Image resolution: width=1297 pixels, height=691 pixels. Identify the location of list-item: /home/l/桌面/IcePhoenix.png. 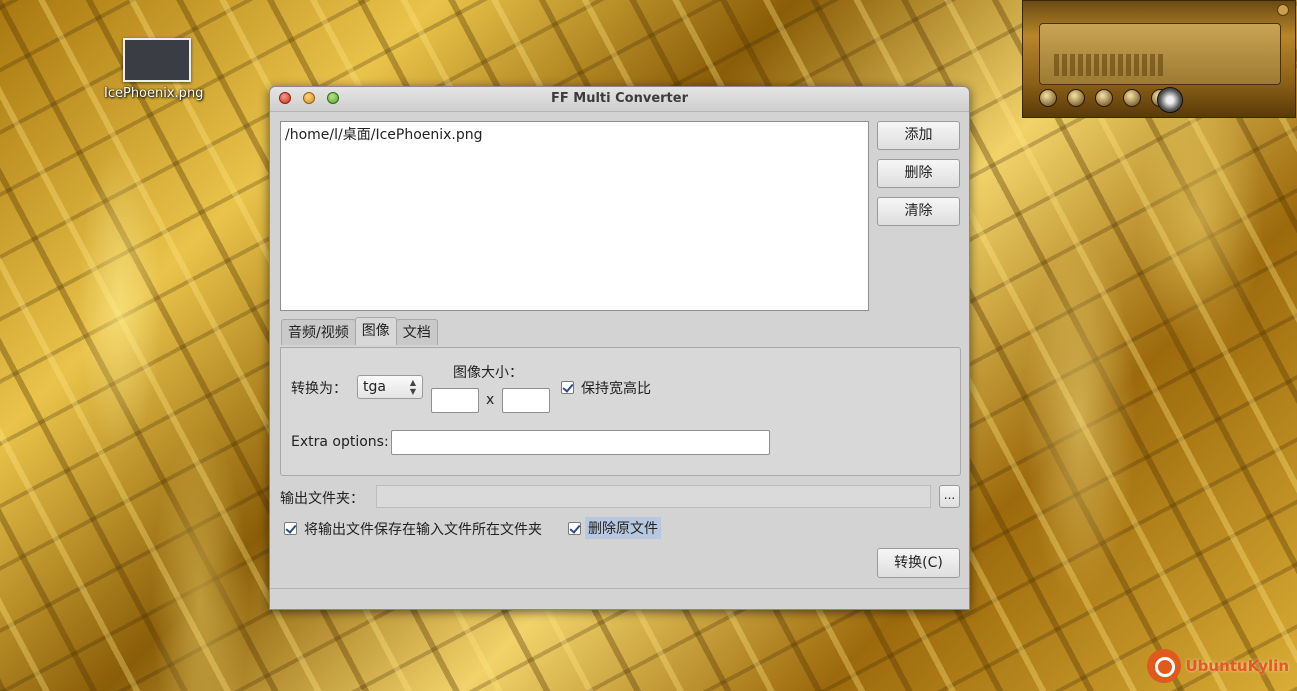
(574, 134).